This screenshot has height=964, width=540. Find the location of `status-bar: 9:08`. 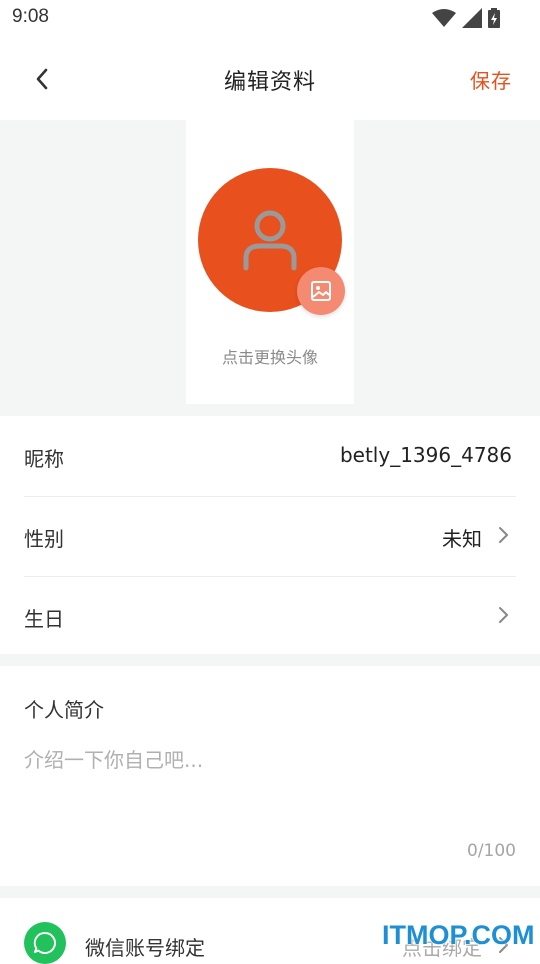

status-bar: 9:08 is located at coordinates (270, 18).